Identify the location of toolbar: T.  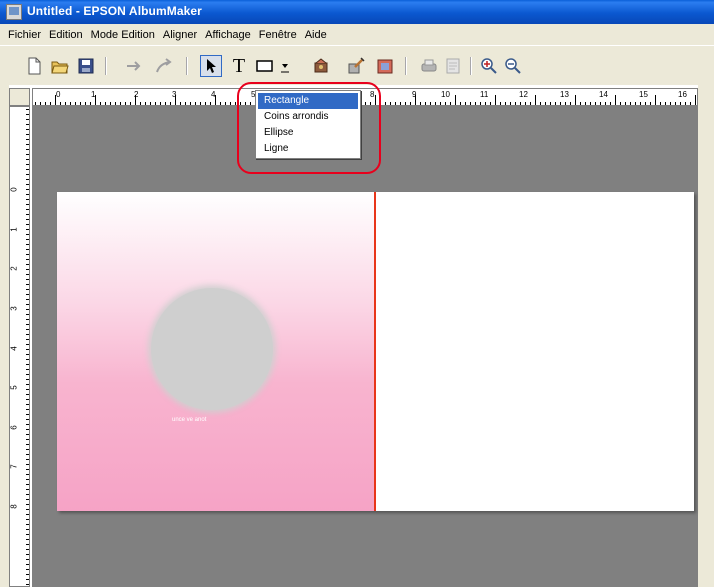
(357, 65).